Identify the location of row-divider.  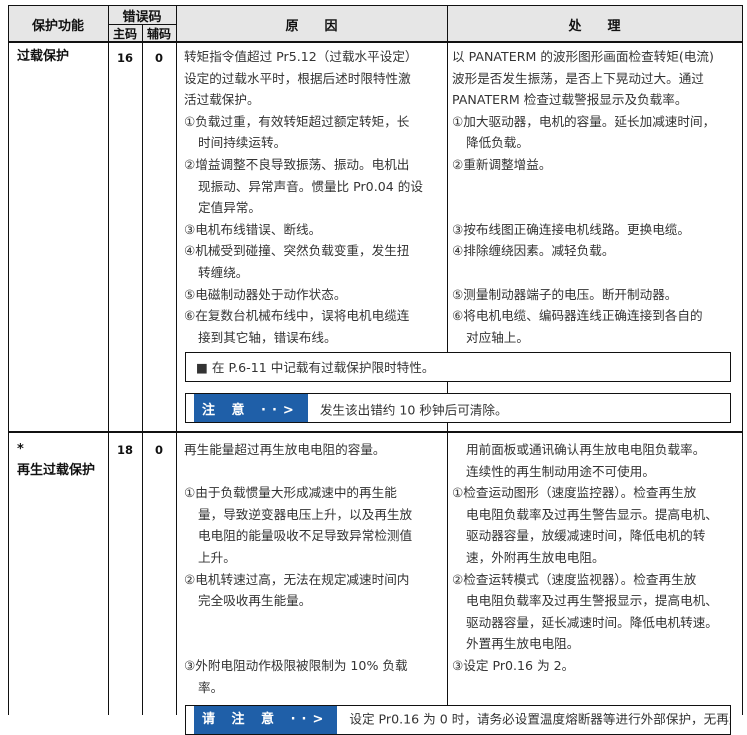
(375, 432).